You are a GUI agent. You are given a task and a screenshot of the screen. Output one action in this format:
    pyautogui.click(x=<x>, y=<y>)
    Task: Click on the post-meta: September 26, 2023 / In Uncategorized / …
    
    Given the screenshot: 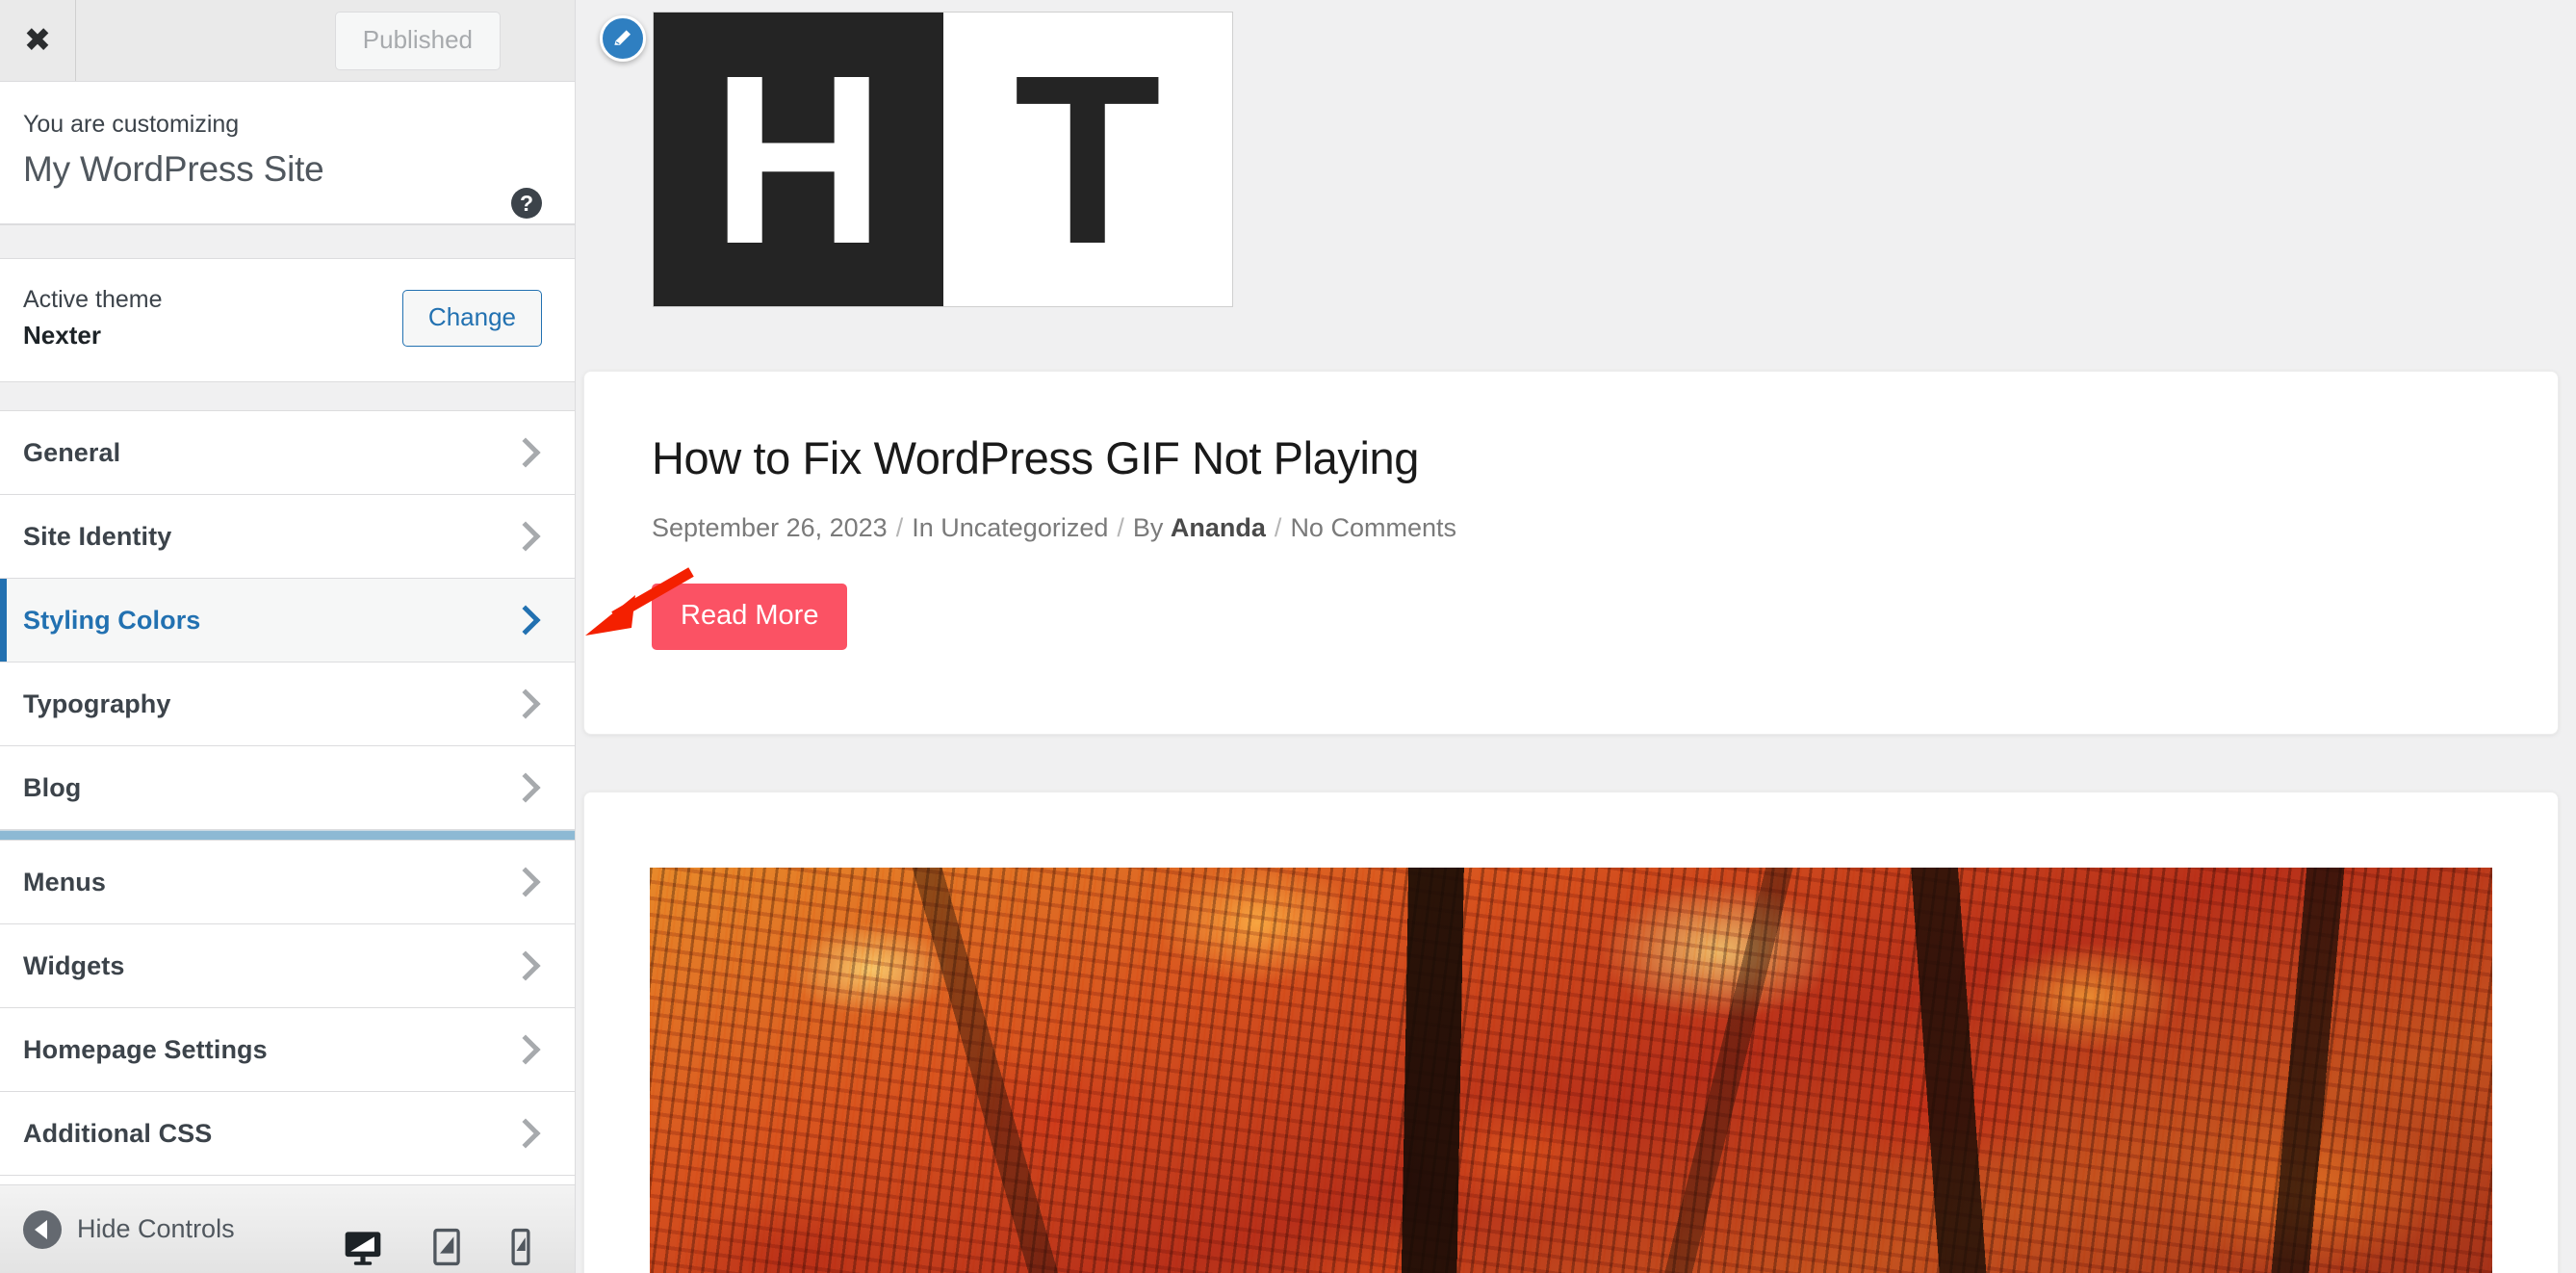 What is the action you would take?
    pyautogui.click(x=1571, y=528)
    